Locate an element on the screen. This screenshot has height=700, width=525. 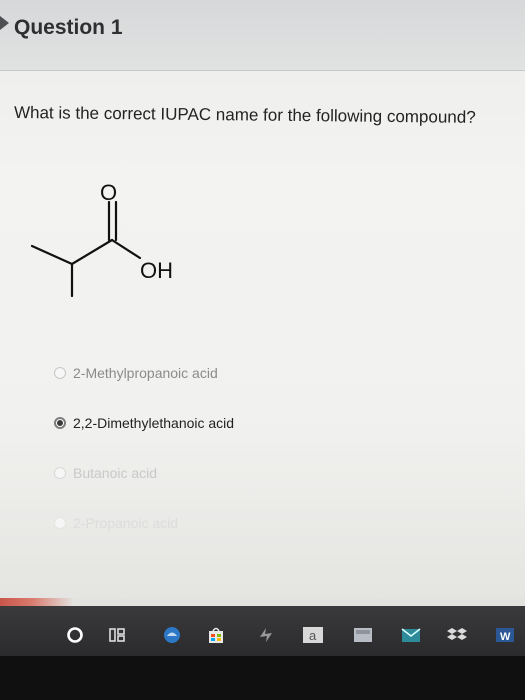
compound-structure: O OH is located at coordinates (101, 239).